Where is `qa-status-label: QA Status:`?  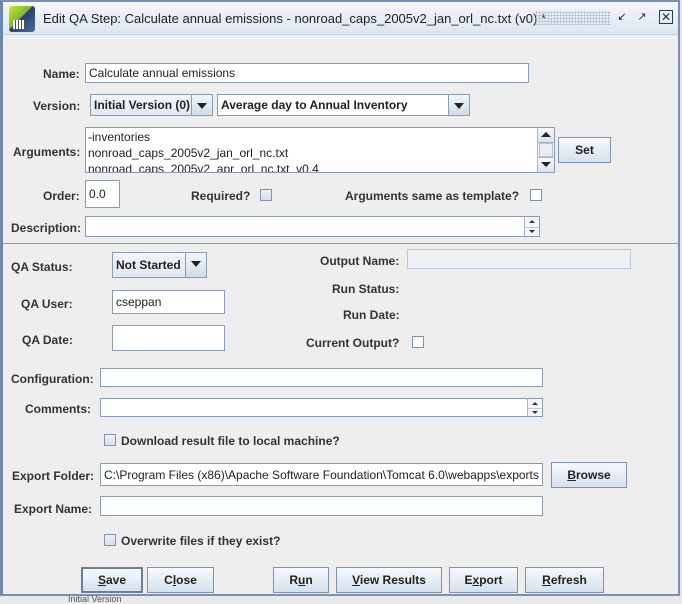 qa-status-label: QA Status: is located at coordinates (42, 267).